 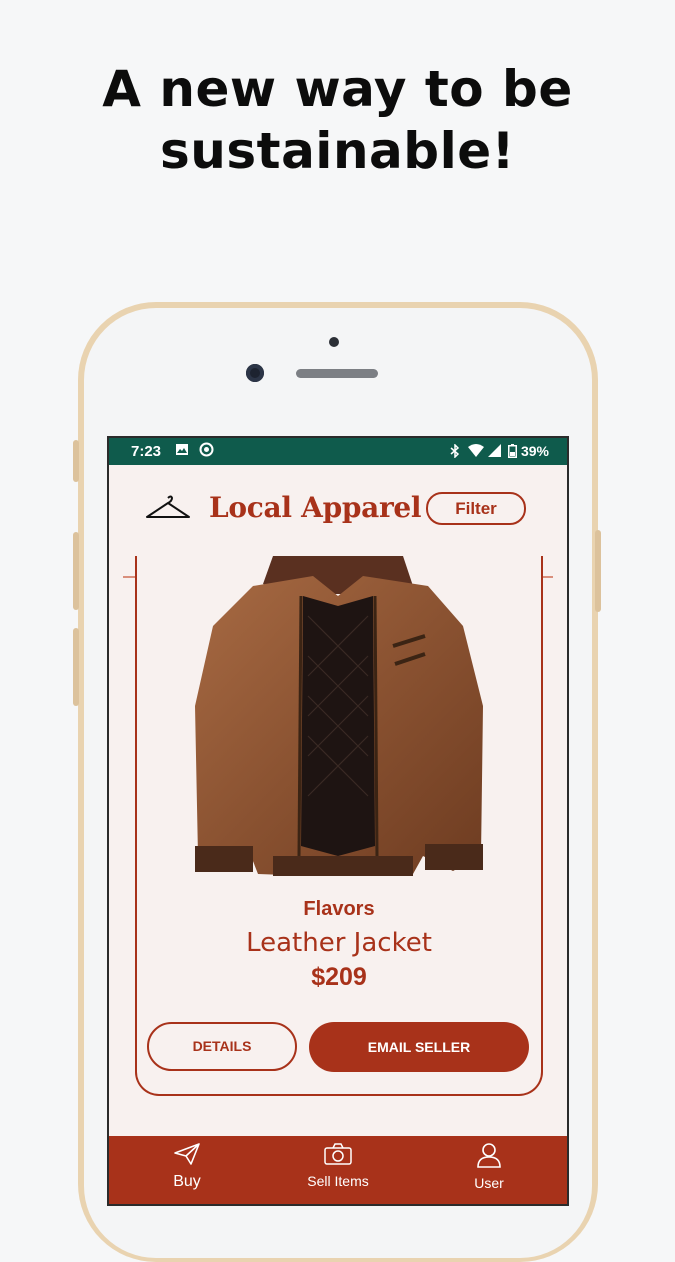 What do you see at coordinates (187, 1181) in the screenshot?
I see `nav-label-buy: Buy` at bounding box center [187, 1181].